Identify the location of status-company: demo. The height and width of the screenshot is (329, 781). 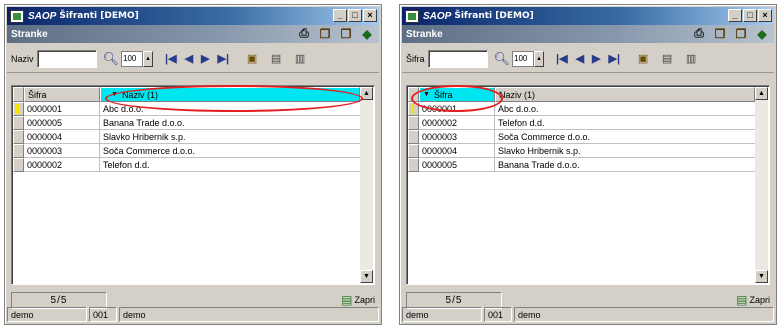
(644, 314).